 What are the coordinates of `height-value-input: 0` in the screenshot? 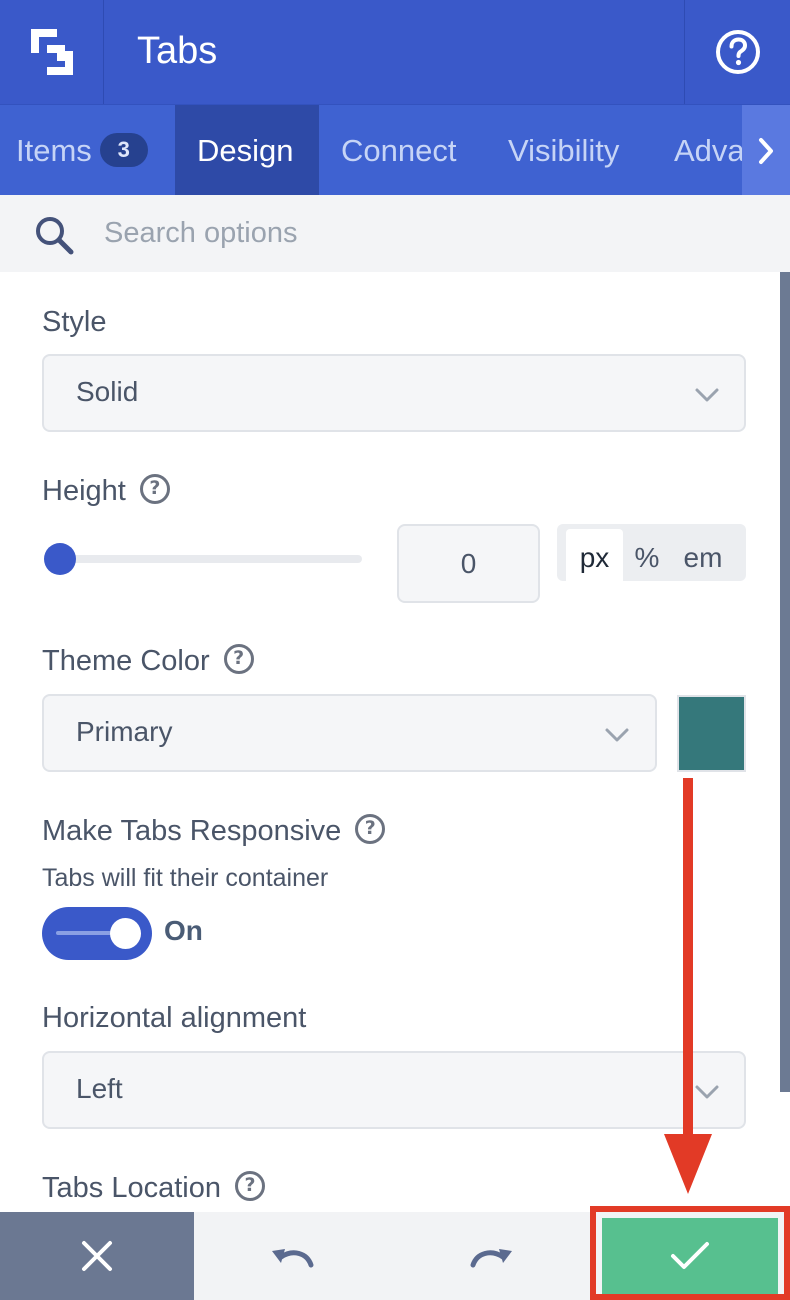 It's located at (468, 563).